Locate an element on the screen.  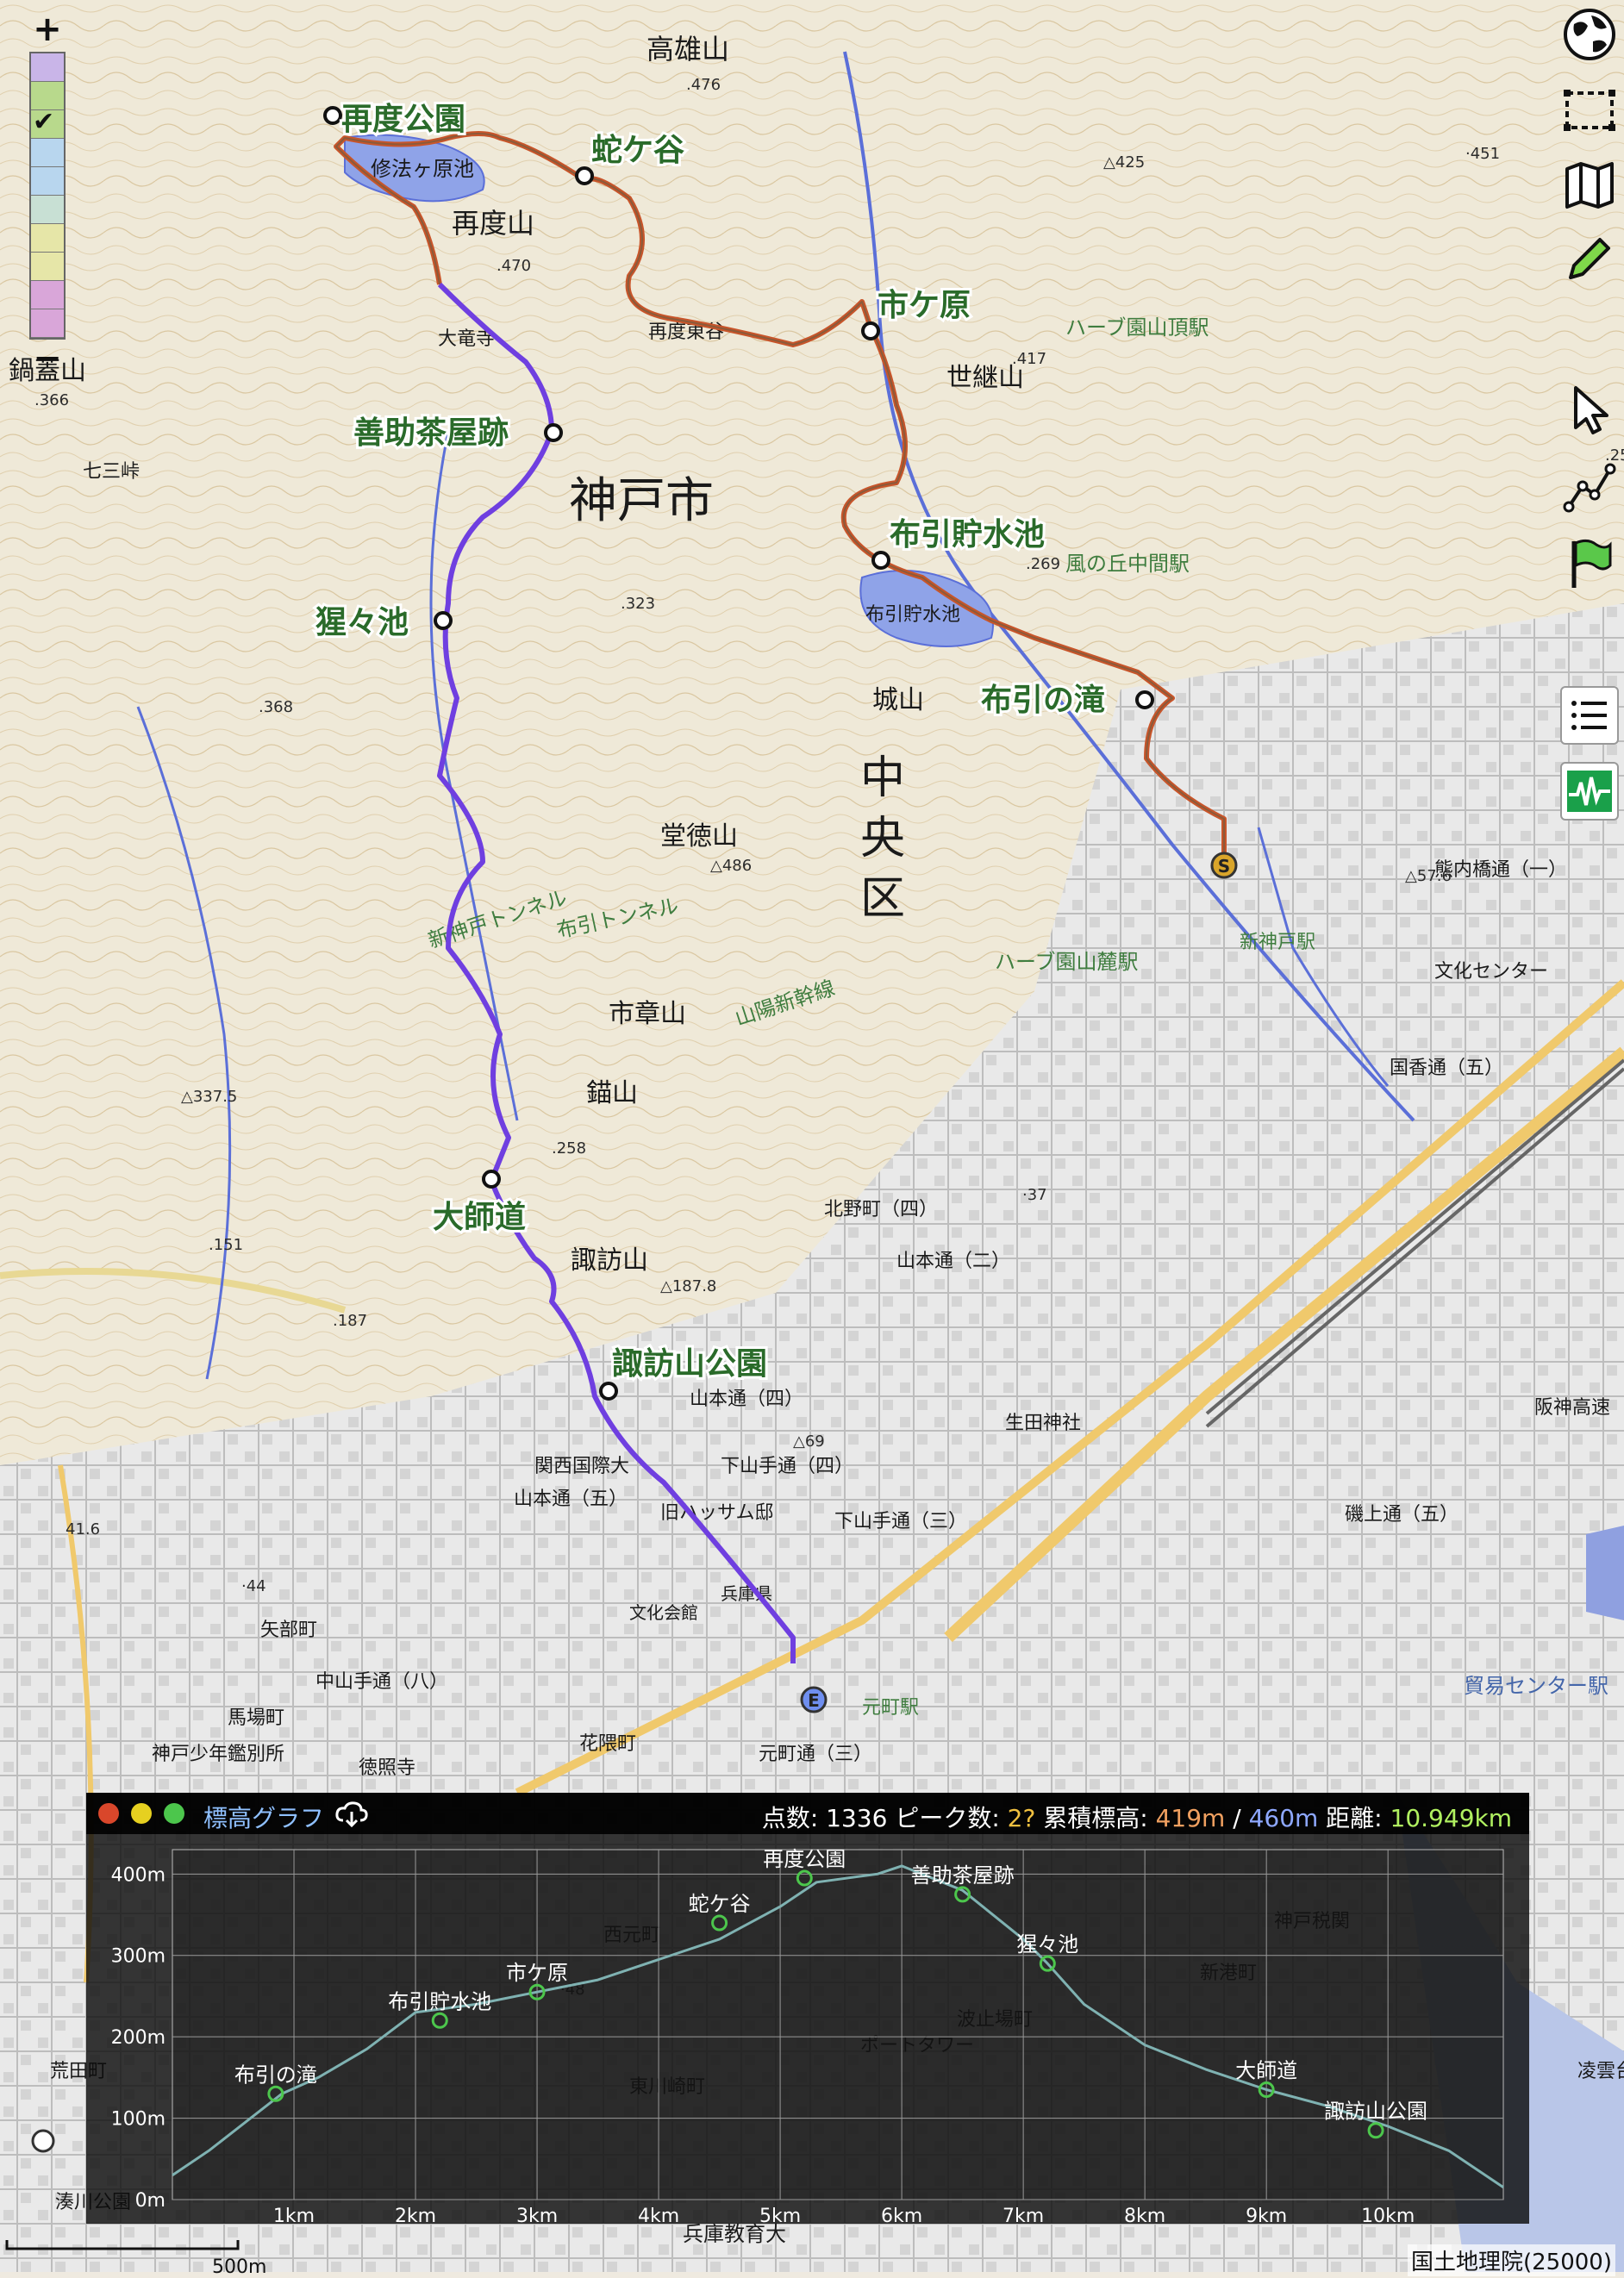
y-tick-label: 300m is located at coordinates (139, 1957).